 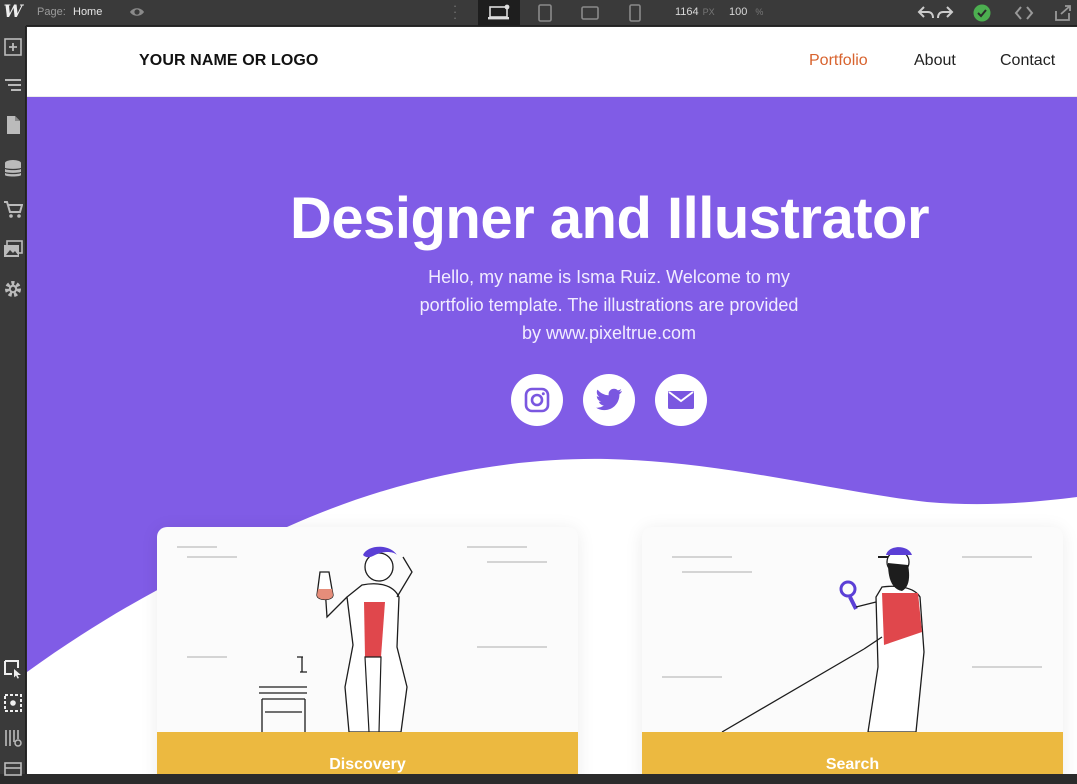 I want to click on cms-icon, so click(x=13, y=169).